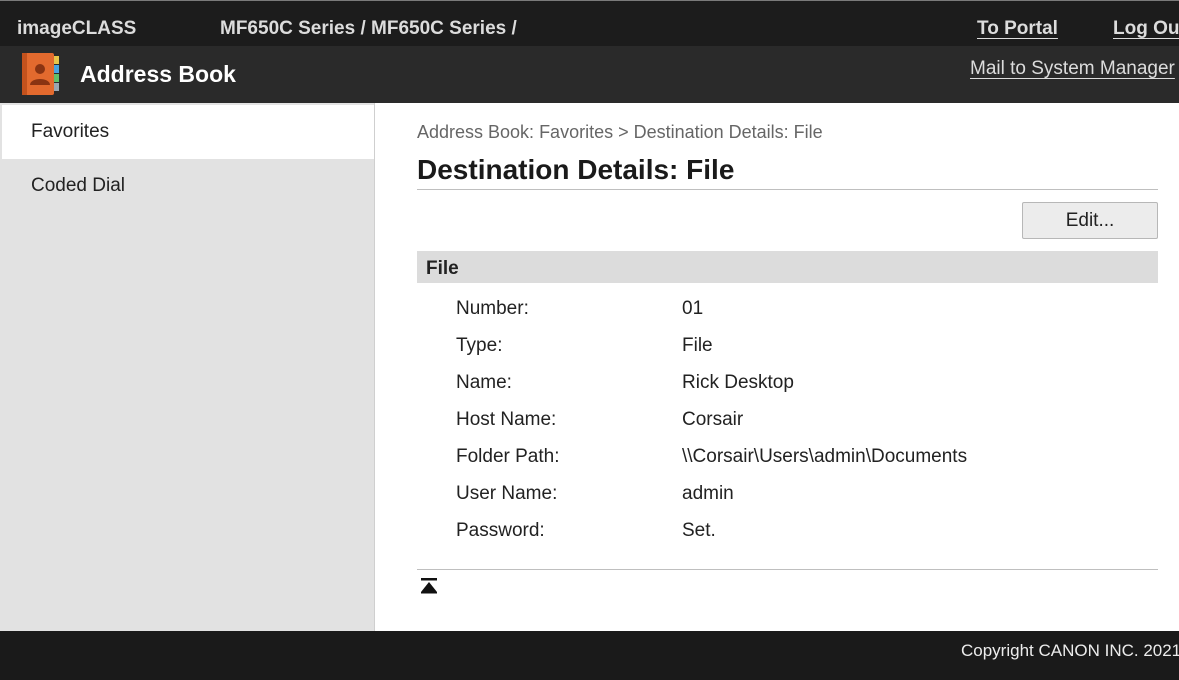 Image resolution: width=1179 pixels, height=680 pixels. What do you see at coordinates (697, 345) in the screenshot?
I see `detail-value: File` at bounding box center [697, 345].